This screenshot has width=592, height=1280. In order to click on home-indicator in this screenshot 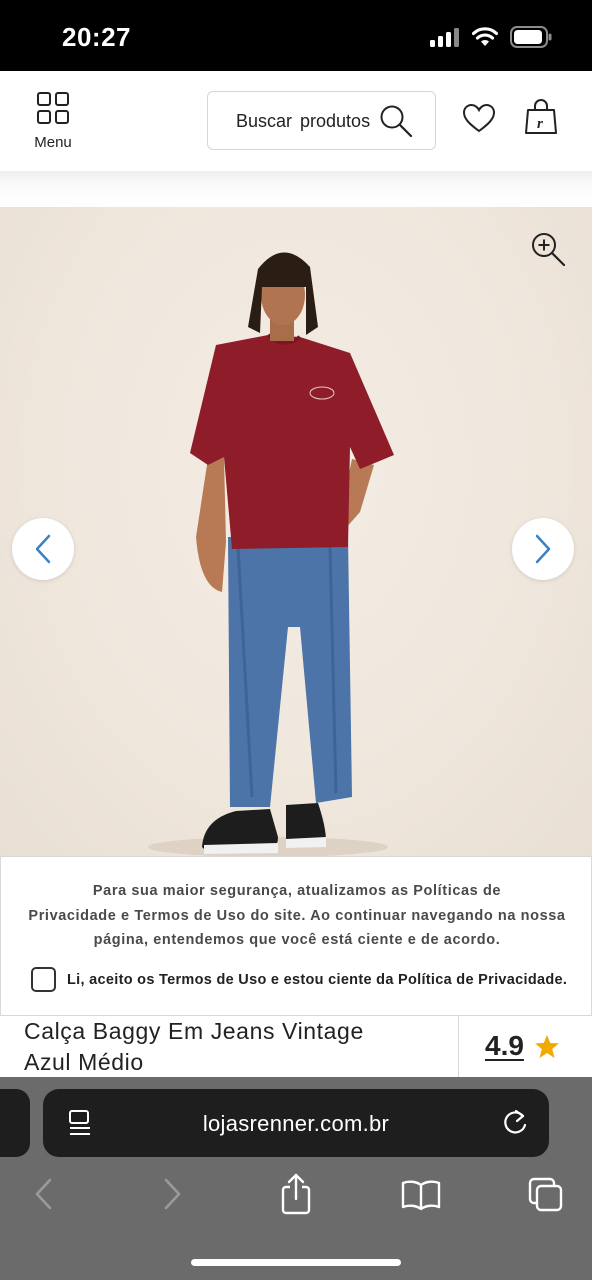, I will do `click(296, 1262)`.